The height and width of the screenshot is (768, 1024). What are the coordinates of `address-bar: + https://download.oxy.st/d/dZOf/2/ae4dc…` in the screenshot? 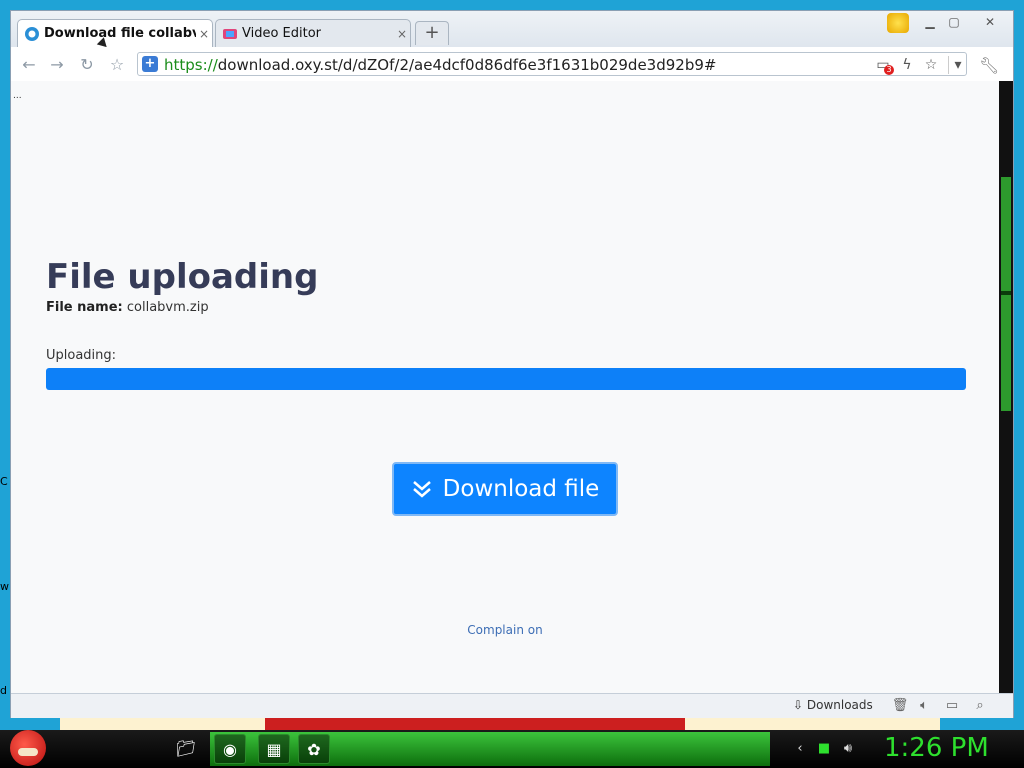 It's located at (552, 64).